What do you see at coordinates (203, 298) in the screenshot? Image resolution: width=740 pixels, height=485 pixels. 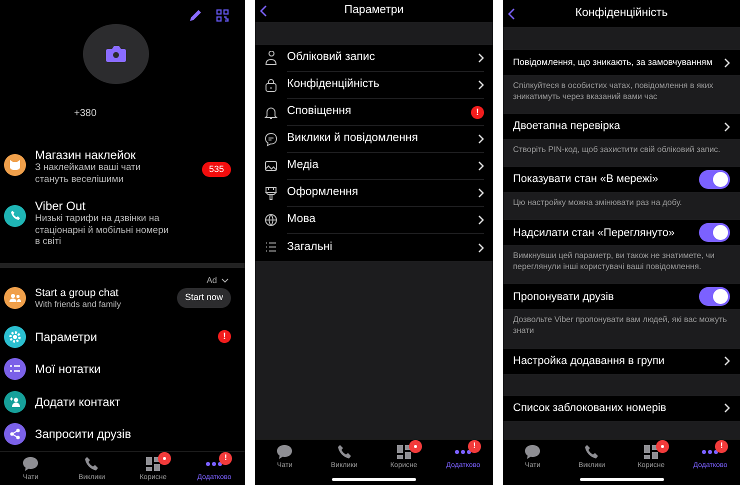 I see `start-now-button: Start now` at bounding box center [203, 298].